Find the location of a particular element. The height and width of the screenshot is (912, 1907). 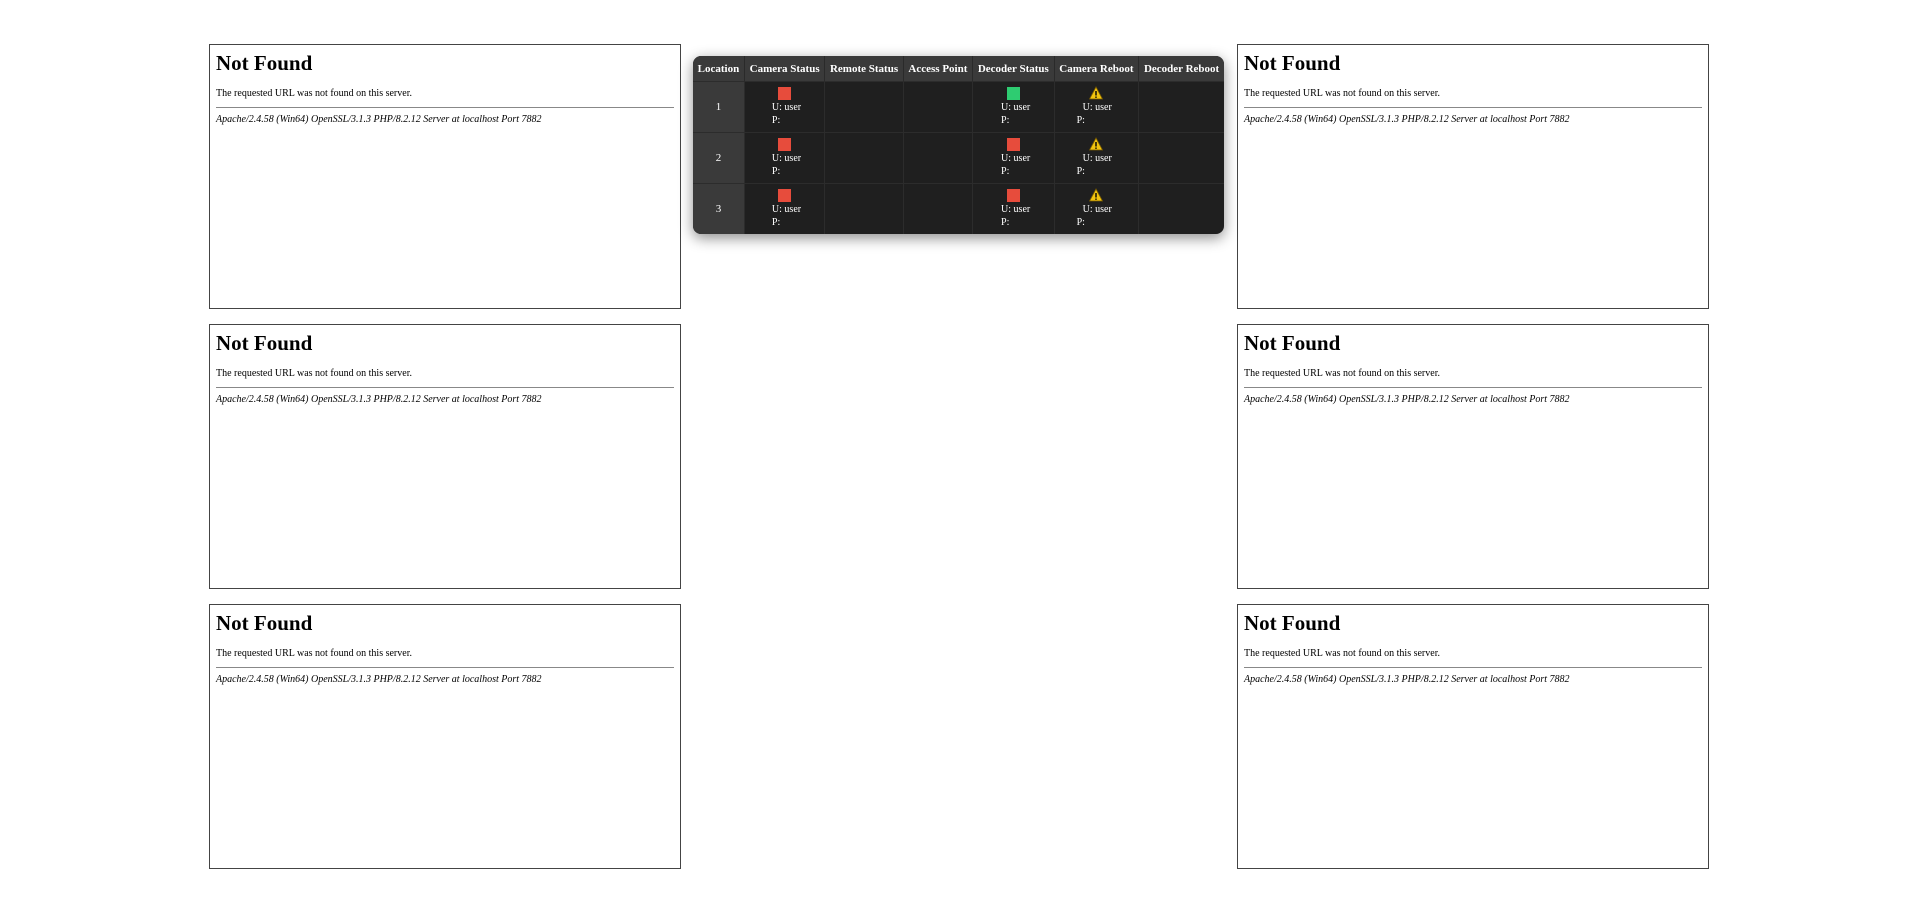

header-location: Location is located at coordinates (719, 69).